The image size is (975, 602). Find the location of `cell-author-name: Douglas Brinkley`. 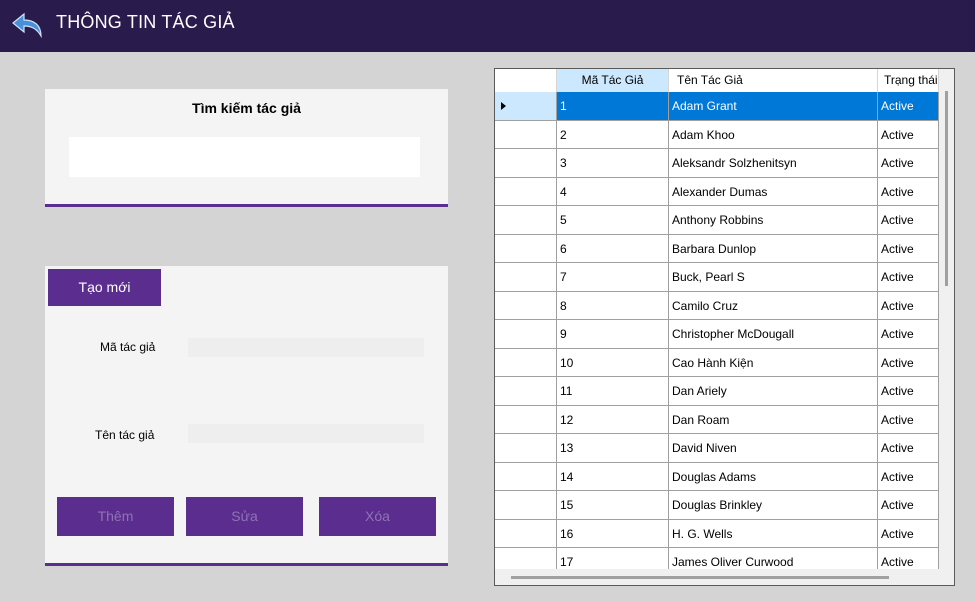

cell-author-name: Douglas Brinkley is located at coordinates (773, 505).